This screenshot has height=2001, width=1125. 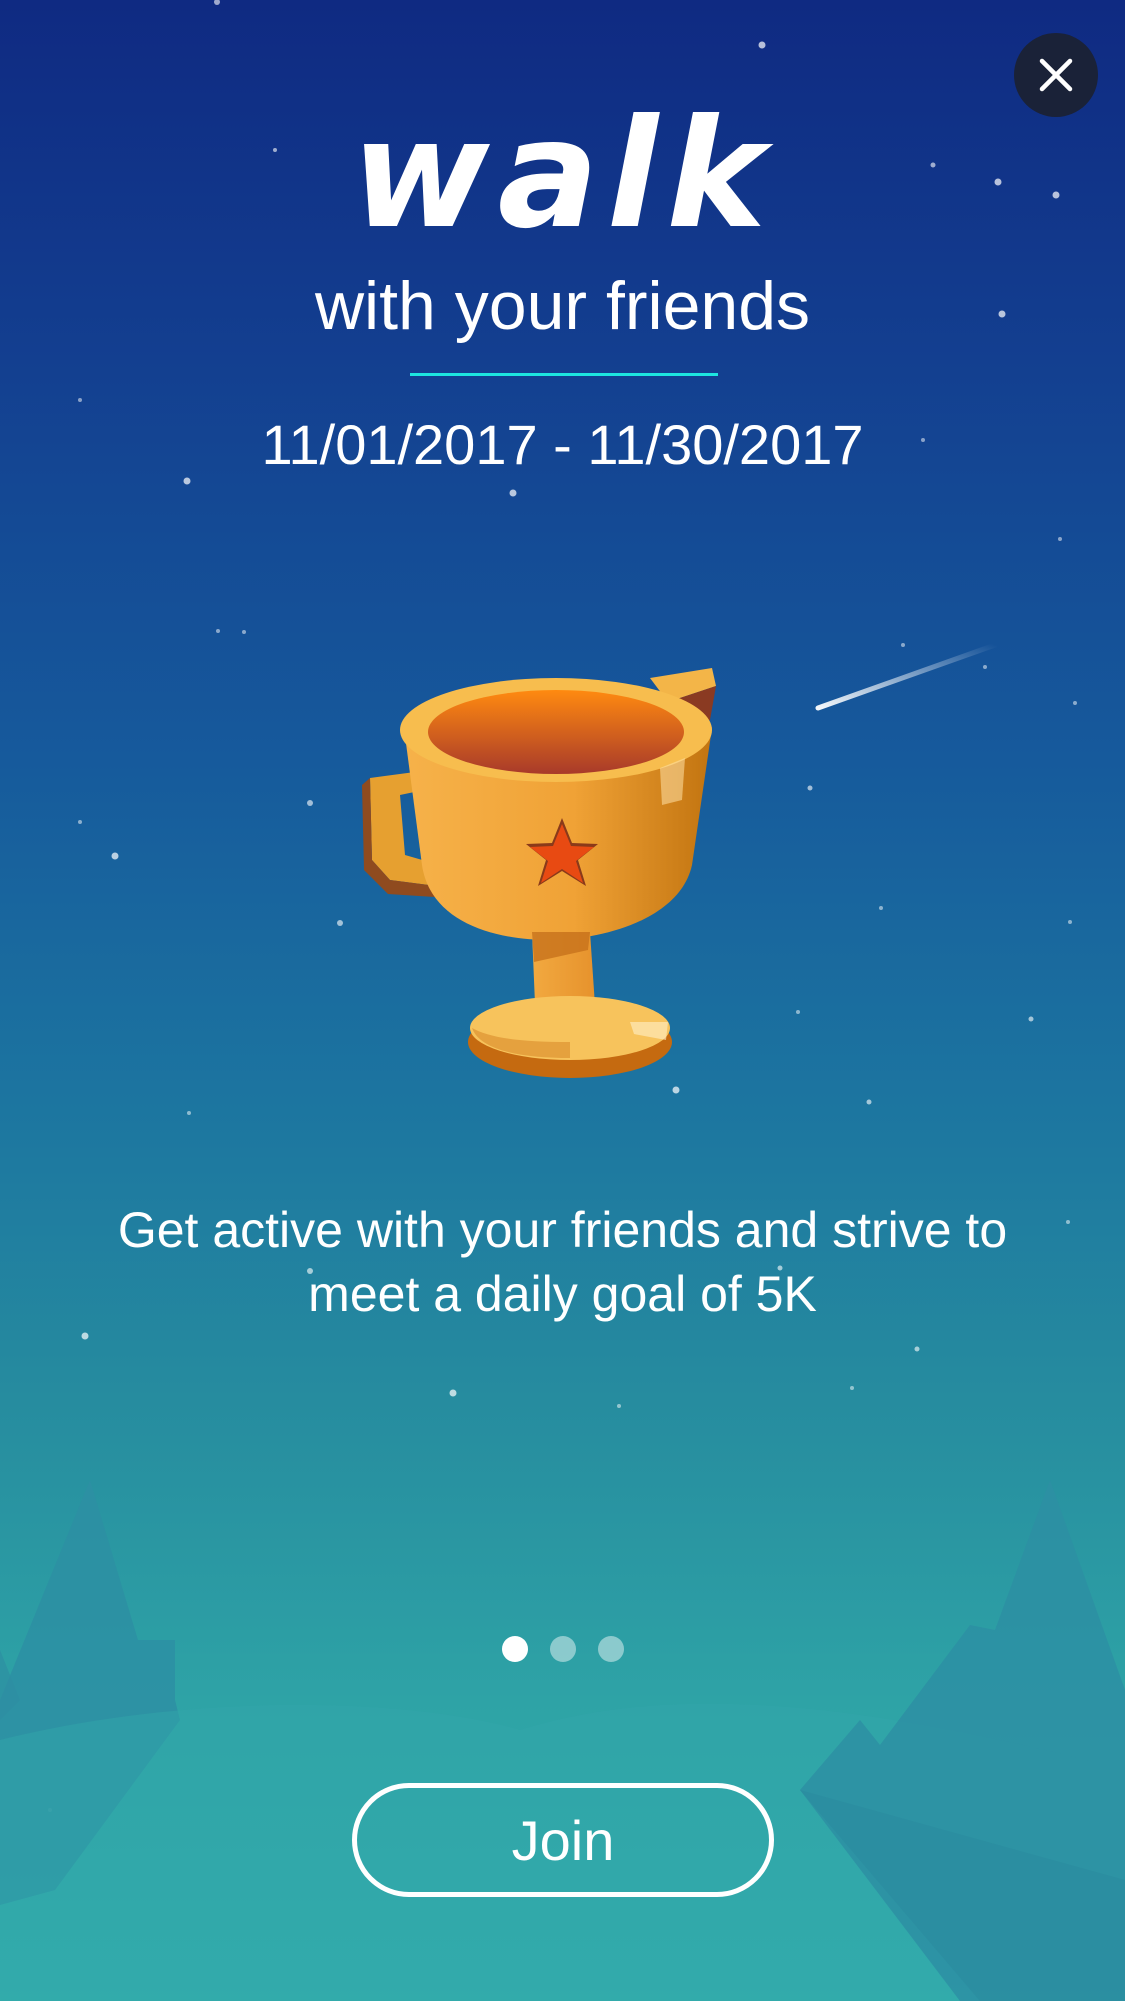 What do you see at coordinates (906, 676) in the screenshot?
I see `shooting-star` at bounding box center [906, 676].